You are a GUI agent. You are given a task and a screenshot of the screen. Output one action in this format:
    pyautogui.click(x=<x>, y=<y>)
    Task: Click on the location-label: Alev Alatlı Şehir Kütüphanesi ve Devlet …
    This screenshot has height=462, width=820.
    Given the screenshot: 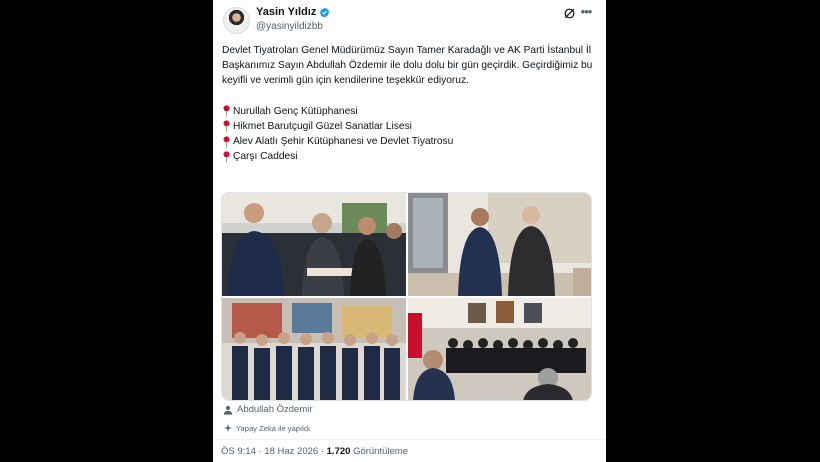 What is the action you would take?
    pyautogui.click(x=343, y=142)
    